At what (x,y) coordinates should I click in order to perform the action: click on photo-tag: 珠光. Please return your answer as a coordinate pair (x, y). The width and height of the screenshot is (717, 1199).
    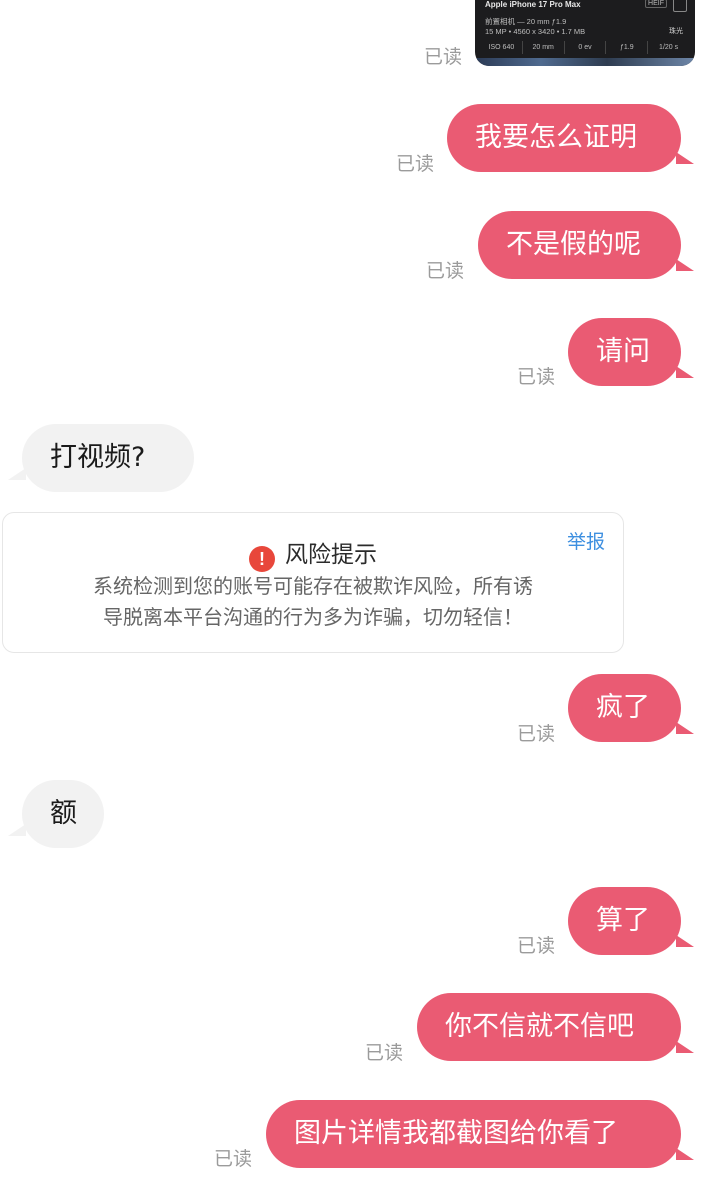
    Looking at the image, I should click on (676, 31).